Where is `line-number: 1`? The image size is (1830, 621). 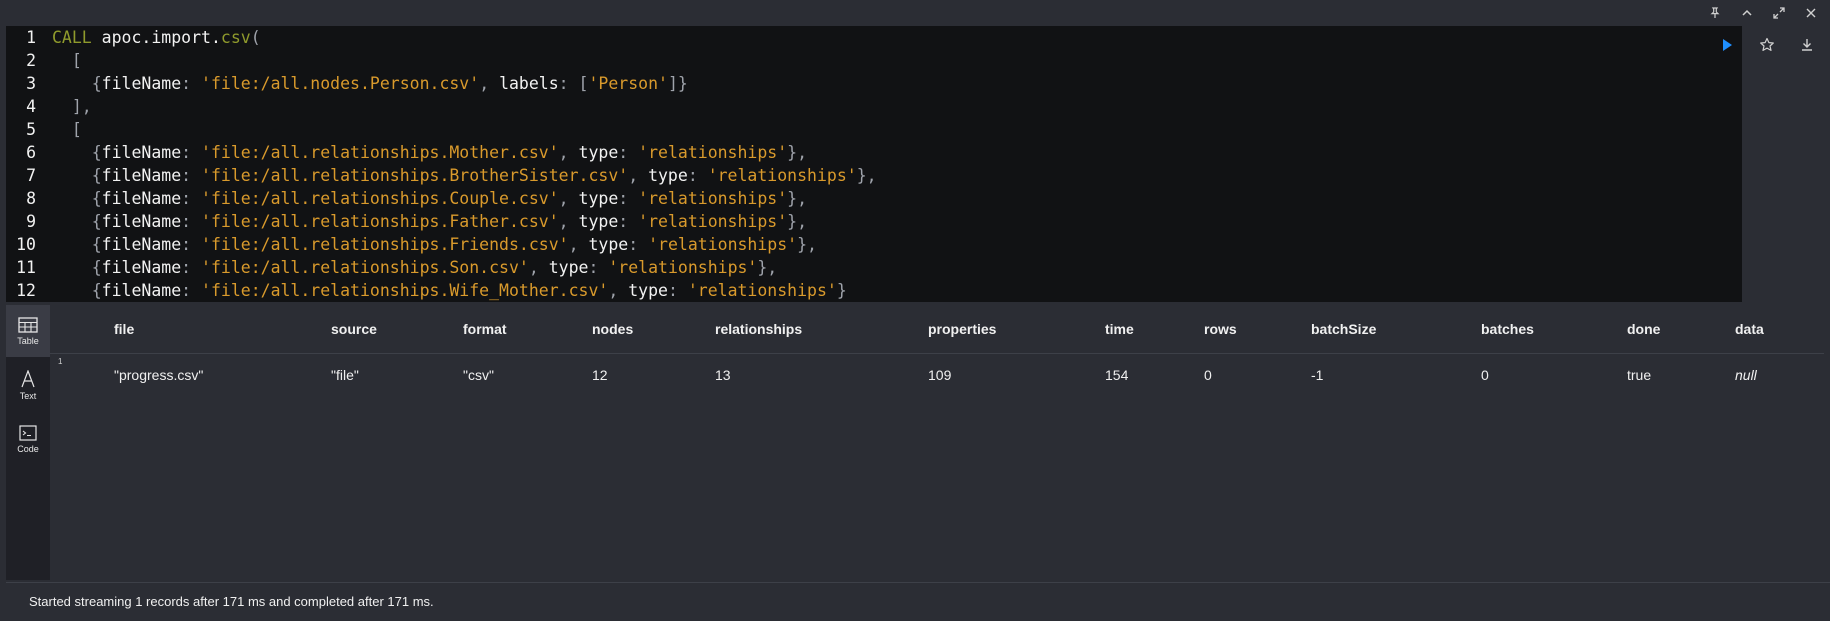 line-number: 1 is located at coordinates (31, 37).